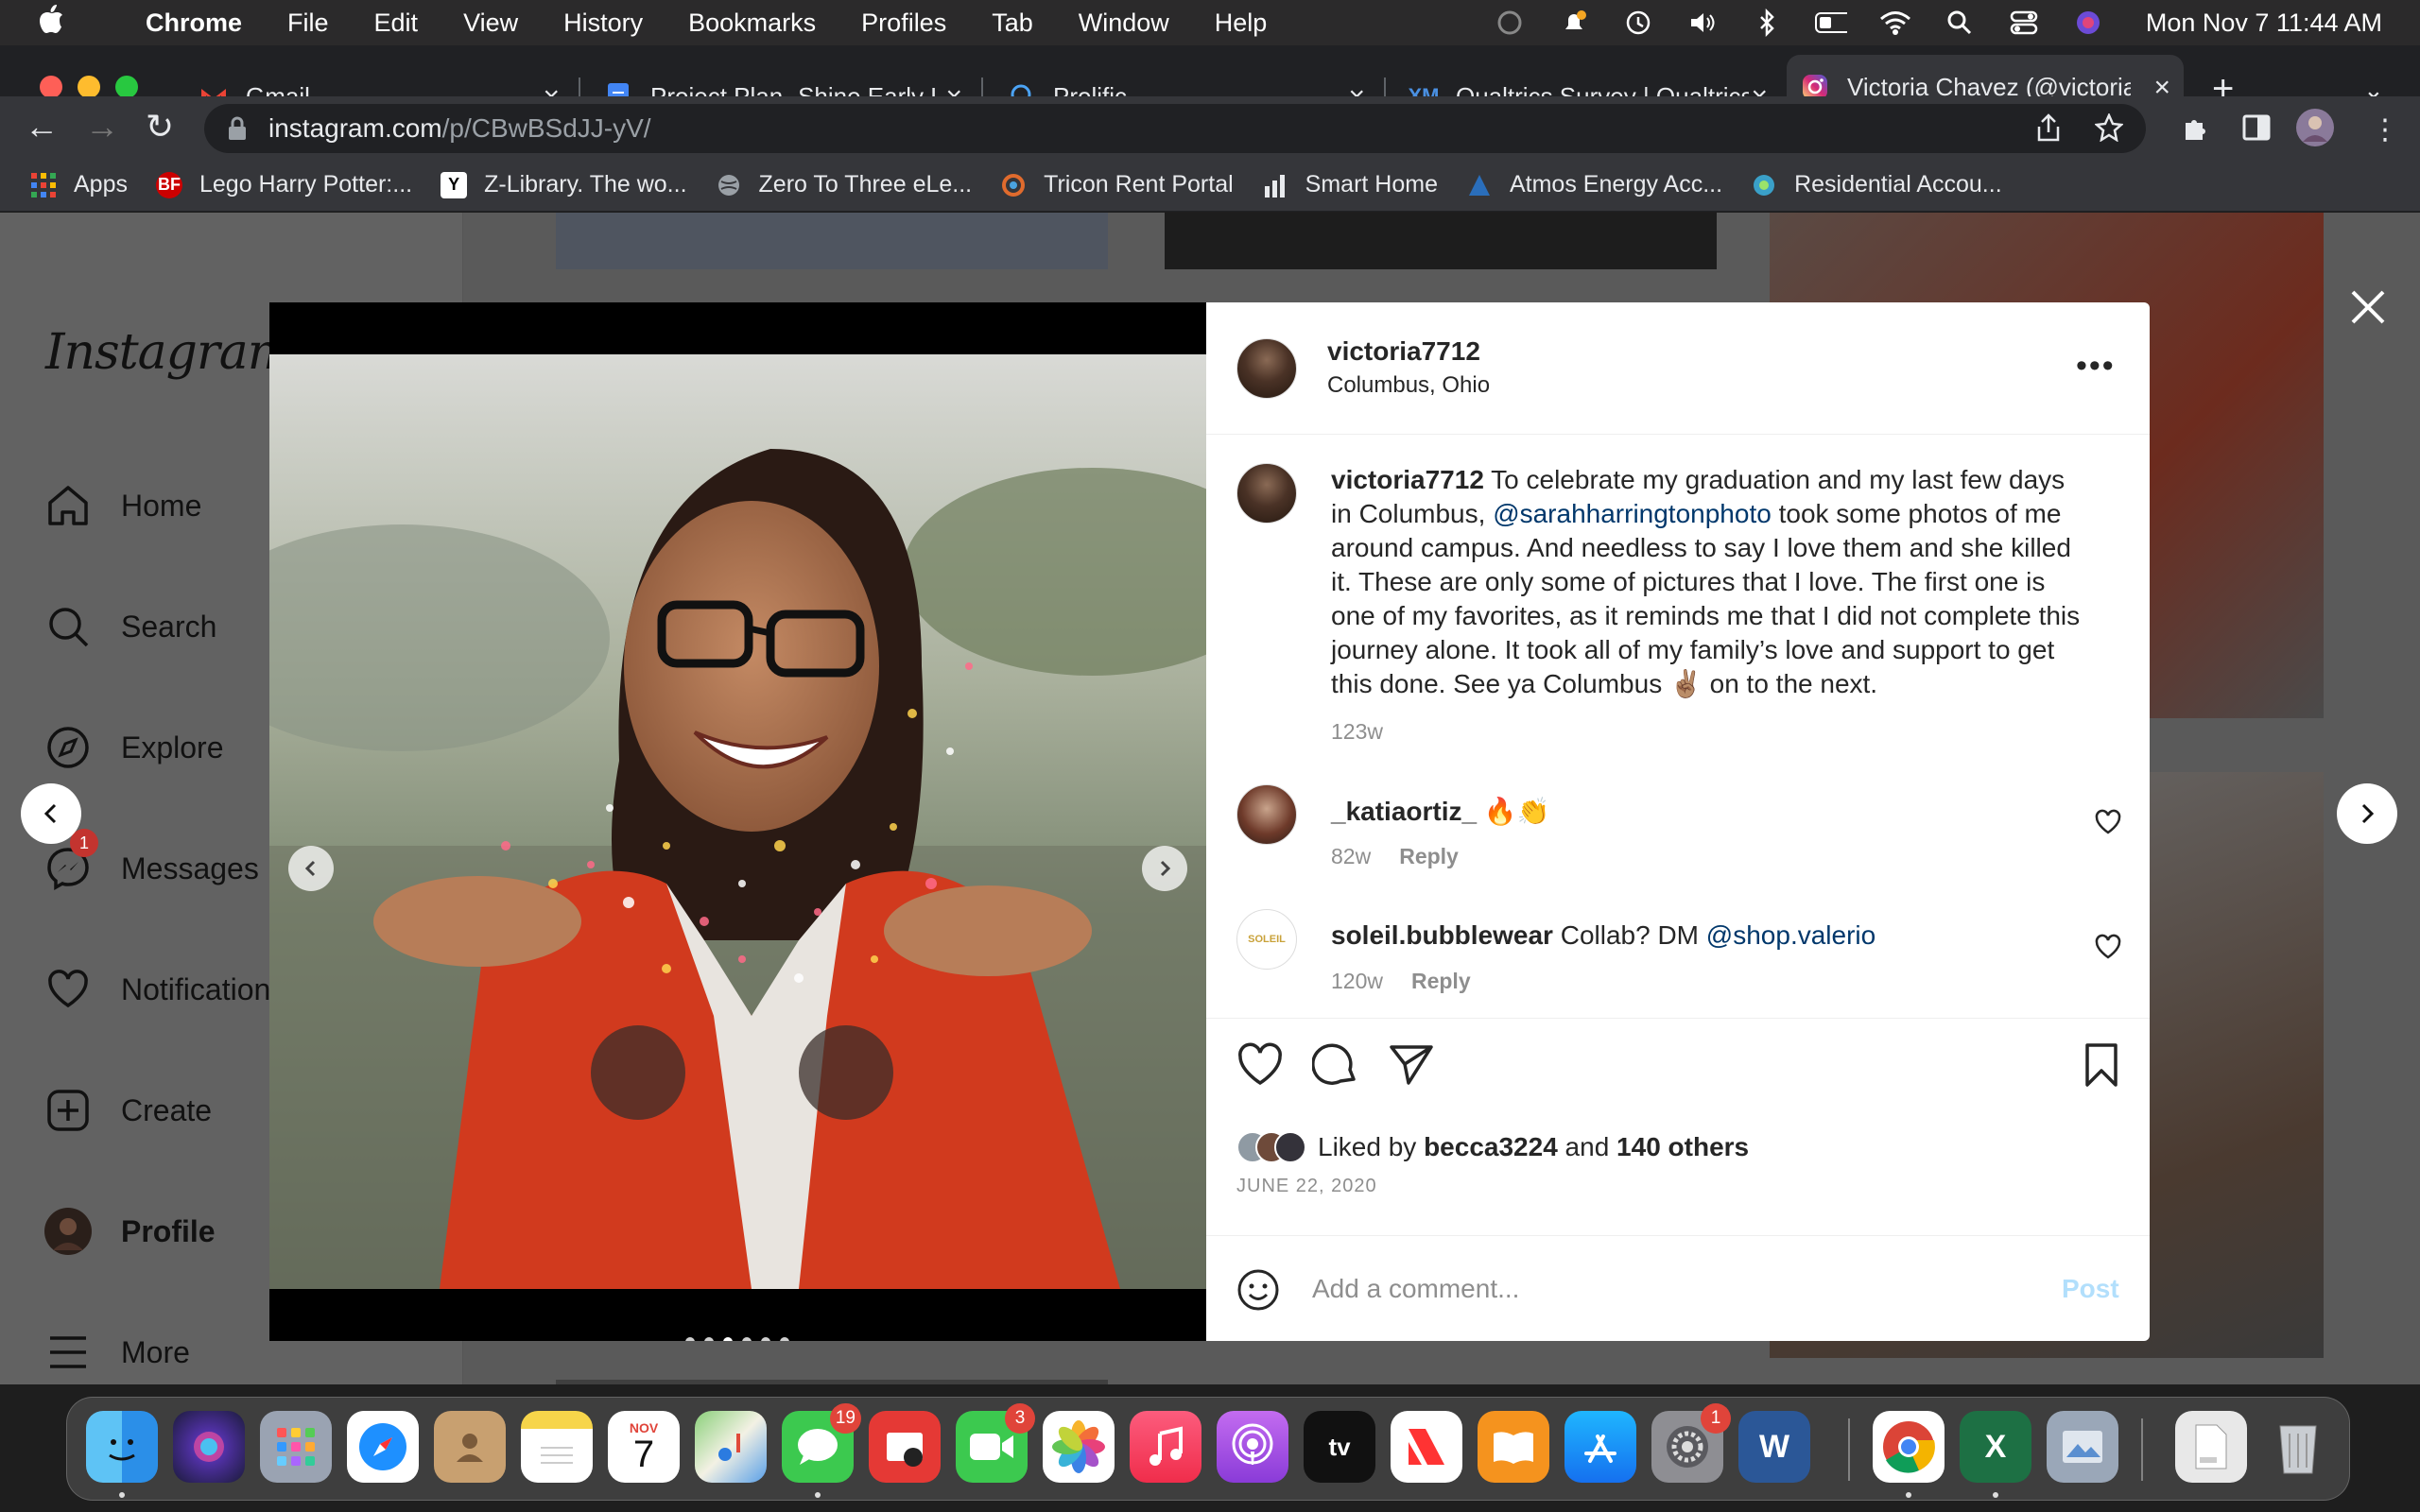  Describe the element at coordinates (129, 1231) in the screenshot. I see `nav-profile: Profile` at that location.